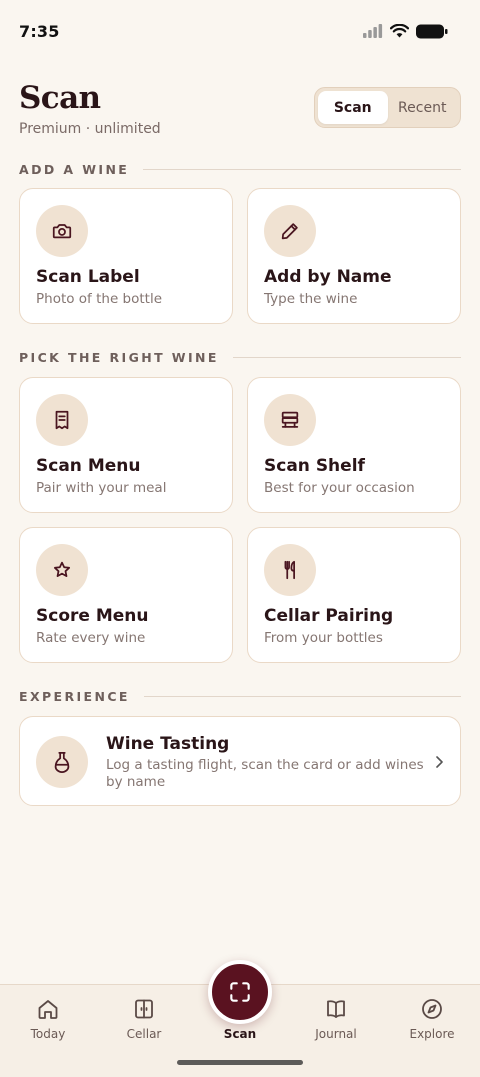  I want to click on shelf-icon, so click(290, 420).